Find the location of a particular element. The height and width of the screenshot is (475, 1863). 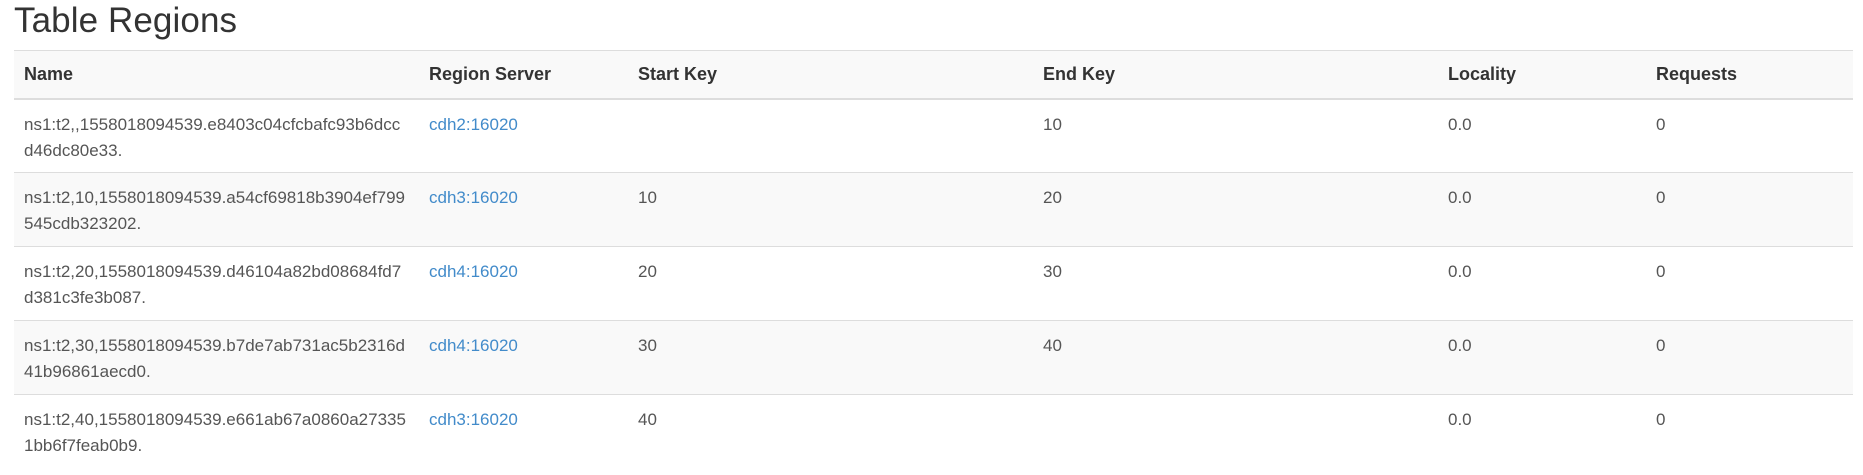

column-header-end-key: End Key is located at coordinates (1235, 75).